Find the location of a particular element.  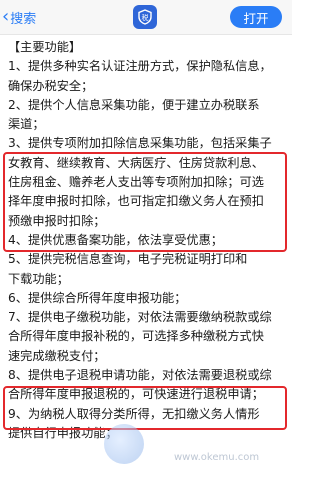

text-line: 1、提供多种实名认证注册方式，保护隐私信息， is located at coordinates (140, 66).